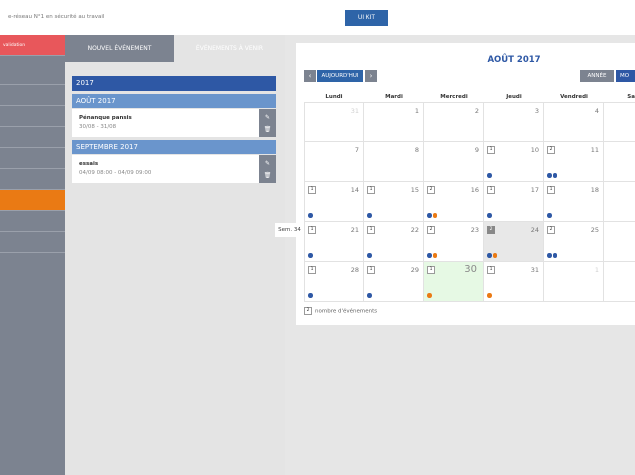 The width and height of the screenshot is (635, 475). What do you see at coordinates (454, 202) in the screenshot?
I see `calendar-day-cell: 16 2` at bounding box center [454, 202].